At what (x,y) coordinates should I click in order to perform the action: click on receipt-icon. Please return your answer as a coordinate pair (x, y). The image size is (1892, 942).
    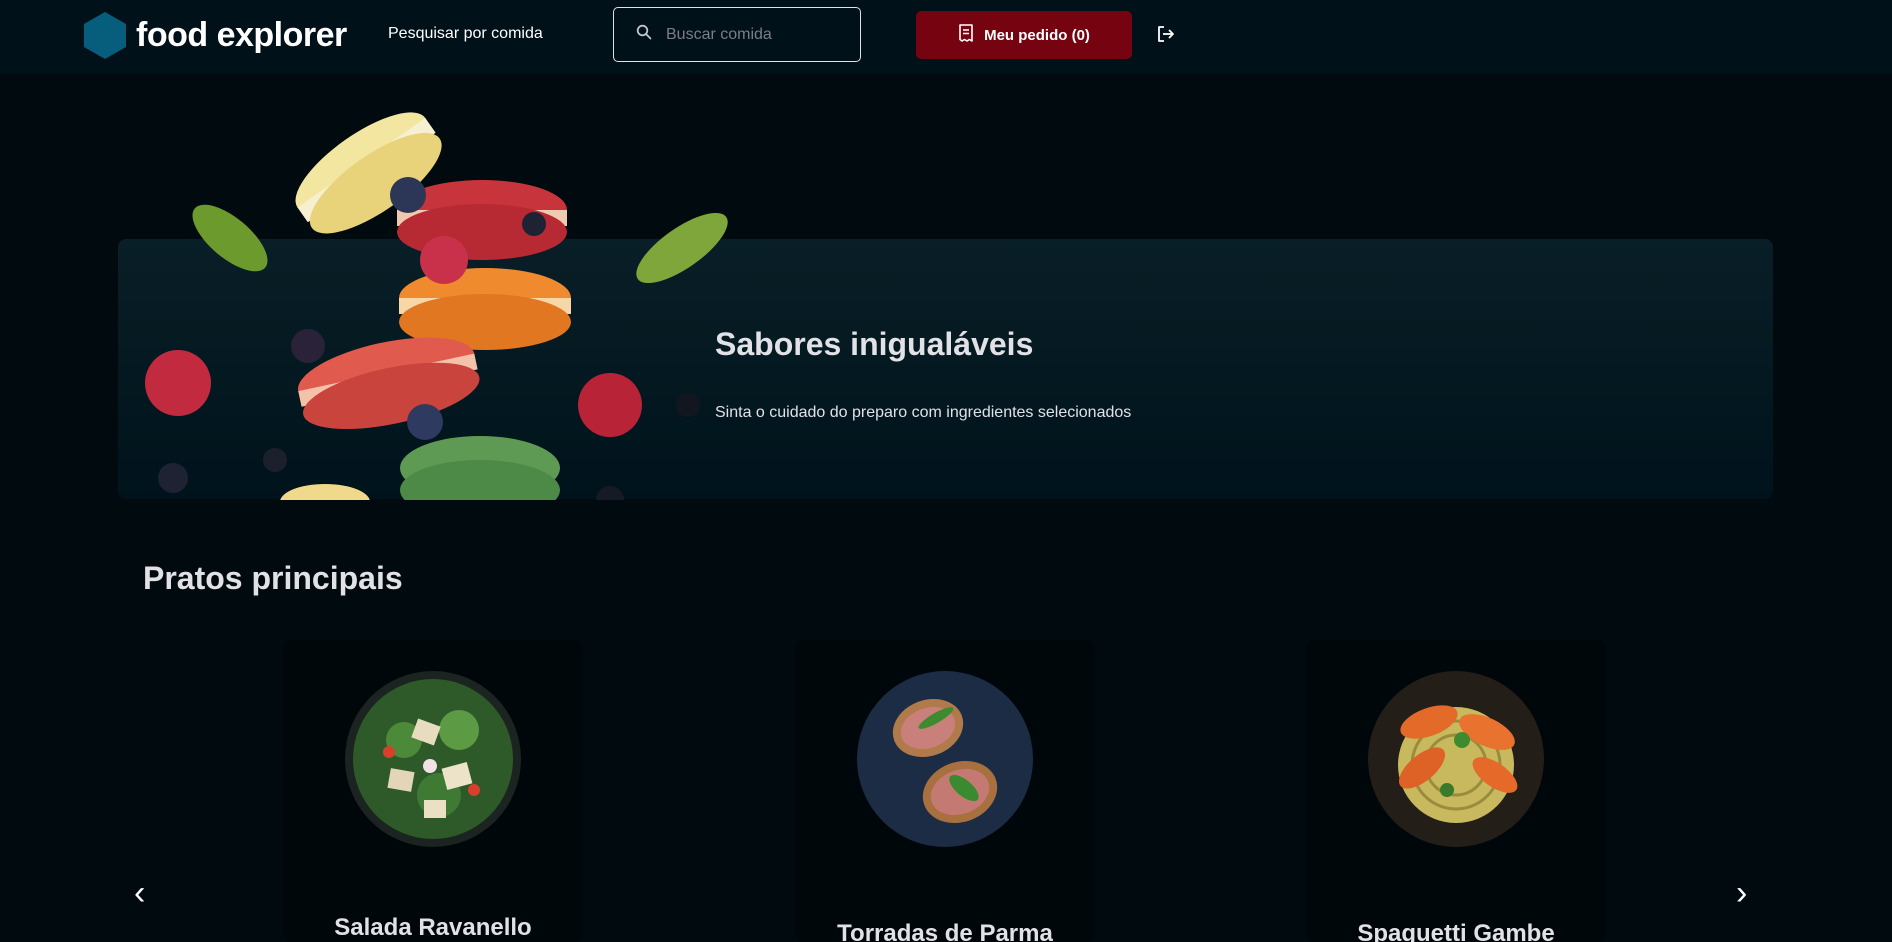
    Looking at the image, I should click on (966, 35).